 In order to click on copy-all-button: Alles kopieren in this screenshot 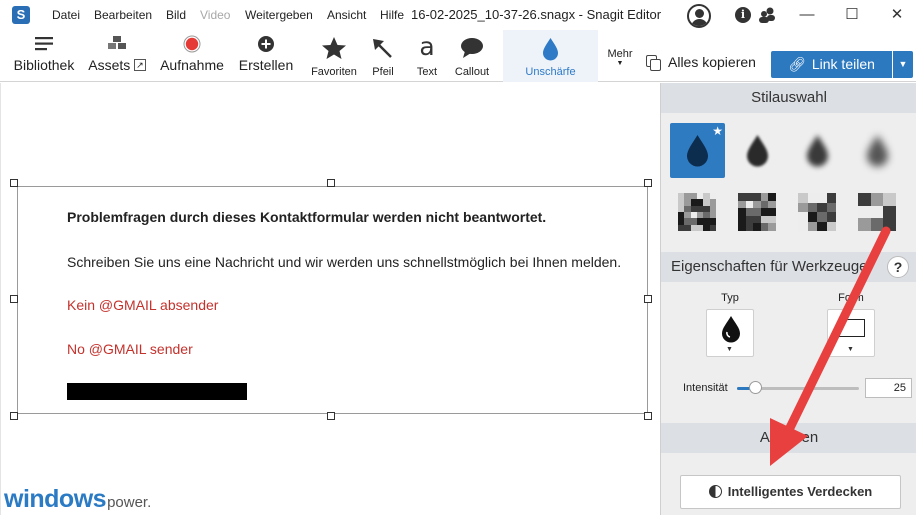, I will do `click(701, 63)`.